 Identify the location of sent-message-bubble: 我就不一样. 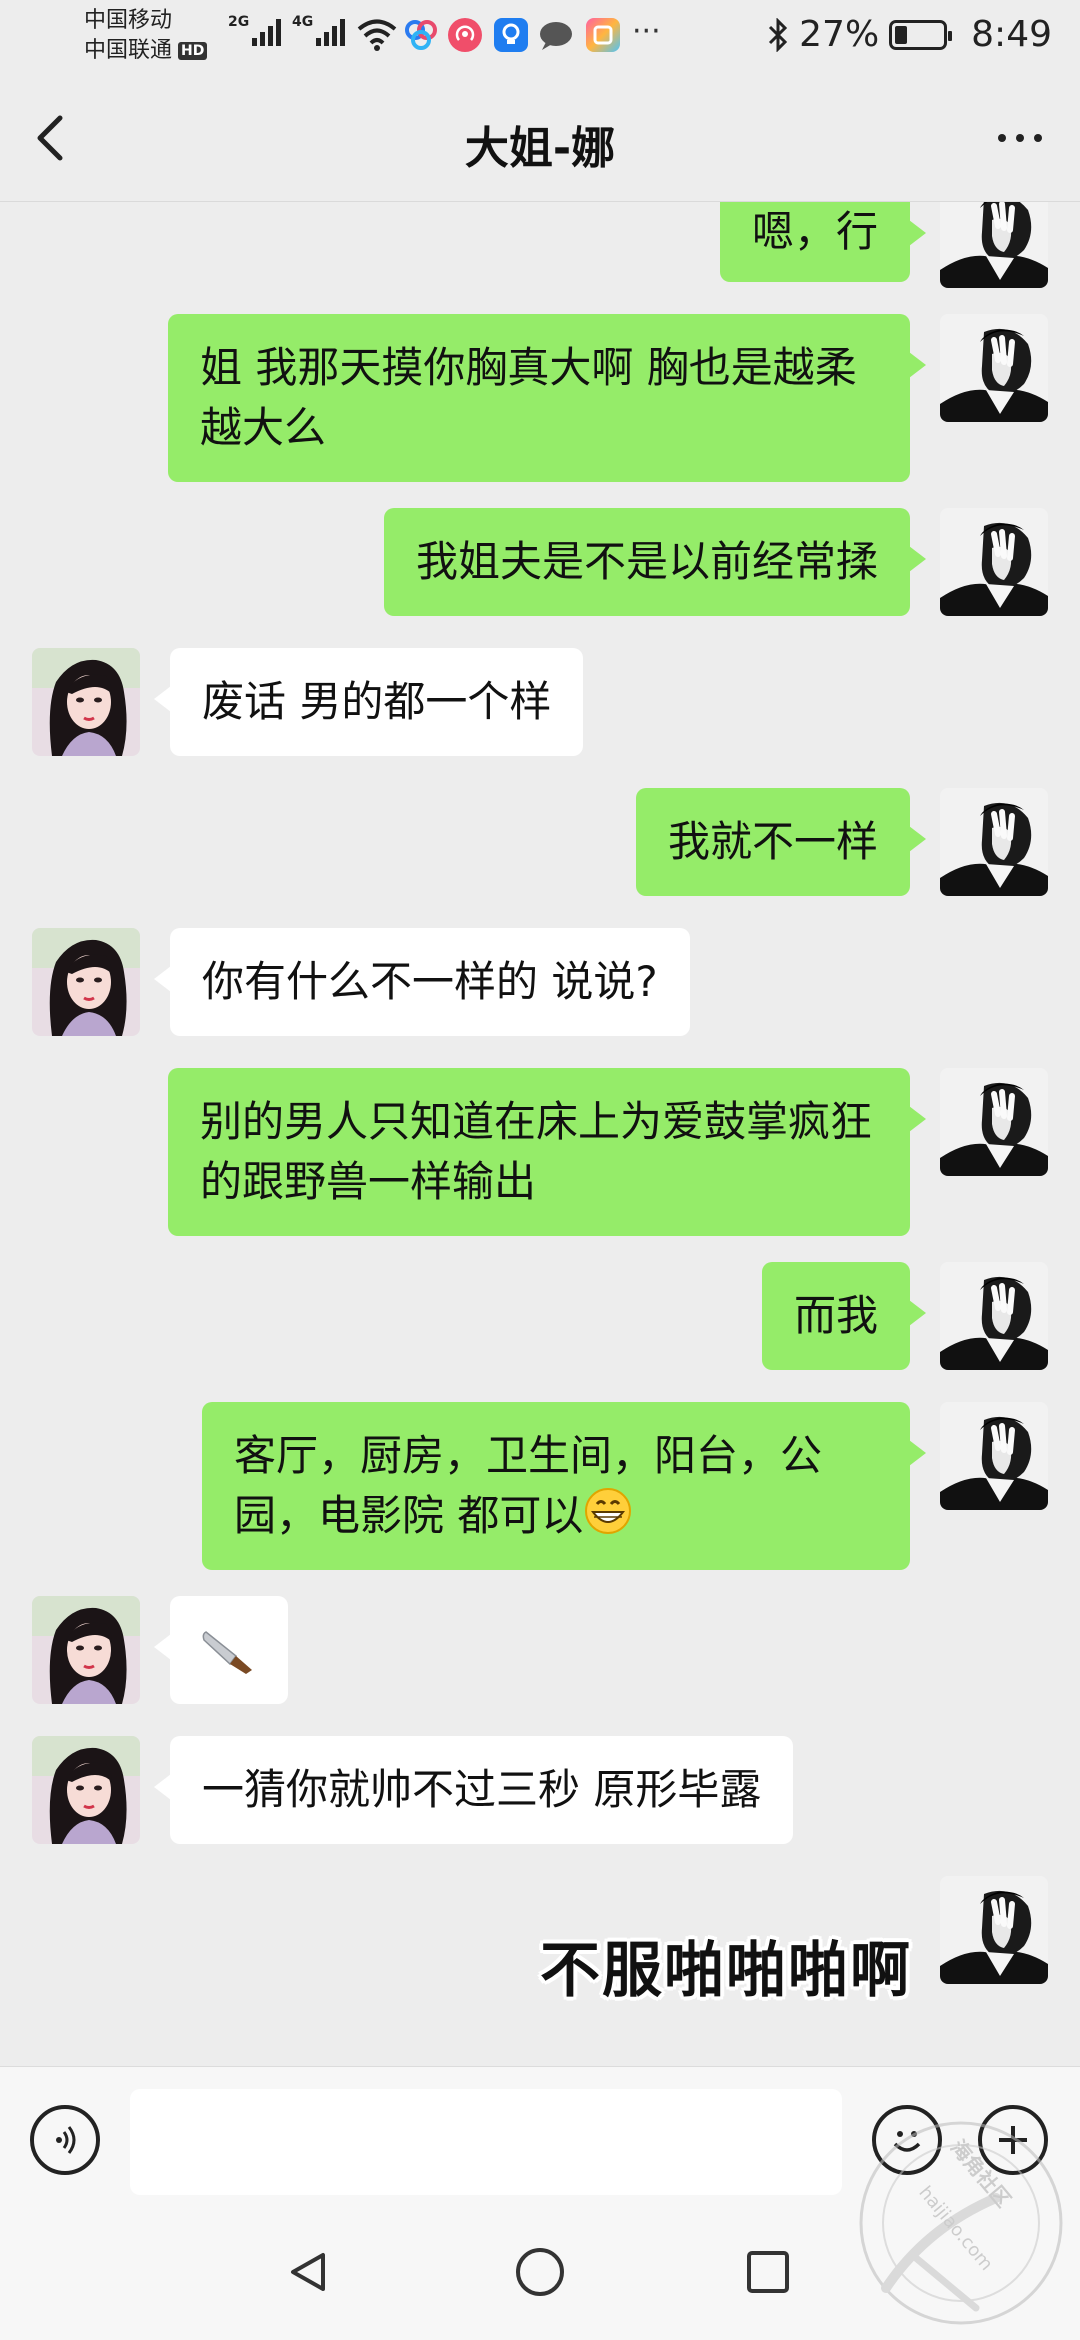
(781, 842).